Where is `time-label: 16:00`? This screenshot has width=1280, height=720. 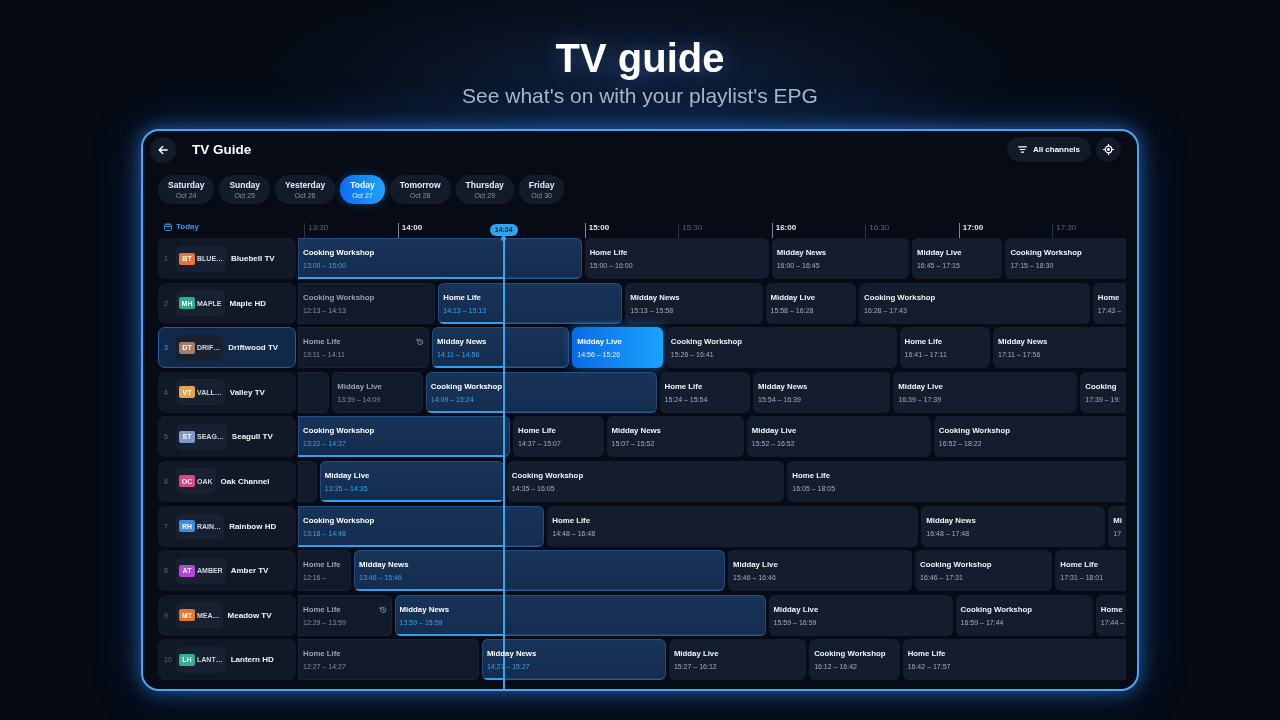 time-label: 16:00 is located at coordinates (786, 227).